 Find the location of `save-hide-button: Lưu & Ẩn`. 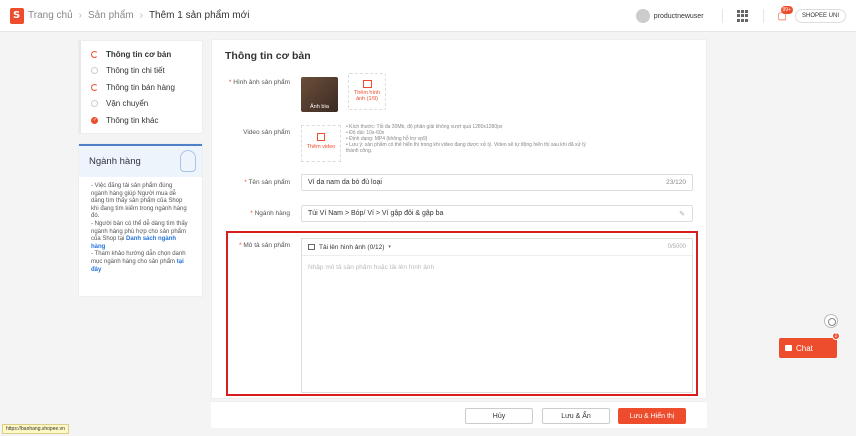

save-hide-button: Lưu & Ẩn is located at coordinates (576, 416).